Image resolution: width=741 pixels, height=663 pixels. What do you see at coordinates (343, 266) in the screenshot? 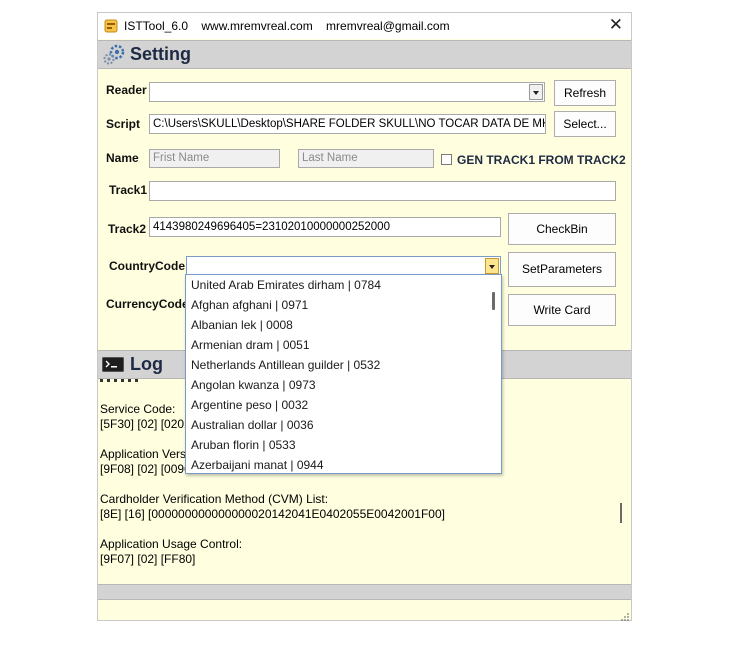
I see `countrycode-combo` at bounding box center [343, 266].